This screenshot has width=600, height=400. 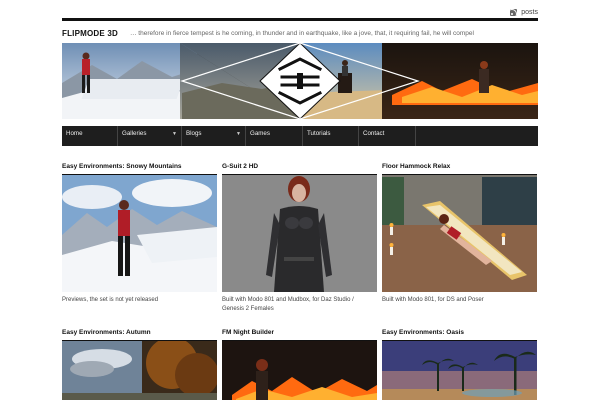 What do you see at coordinates (106, 332) in the screenshot?
I see `post-title-link: Easy Environments: Autumn` at bounding box center [106, 332].